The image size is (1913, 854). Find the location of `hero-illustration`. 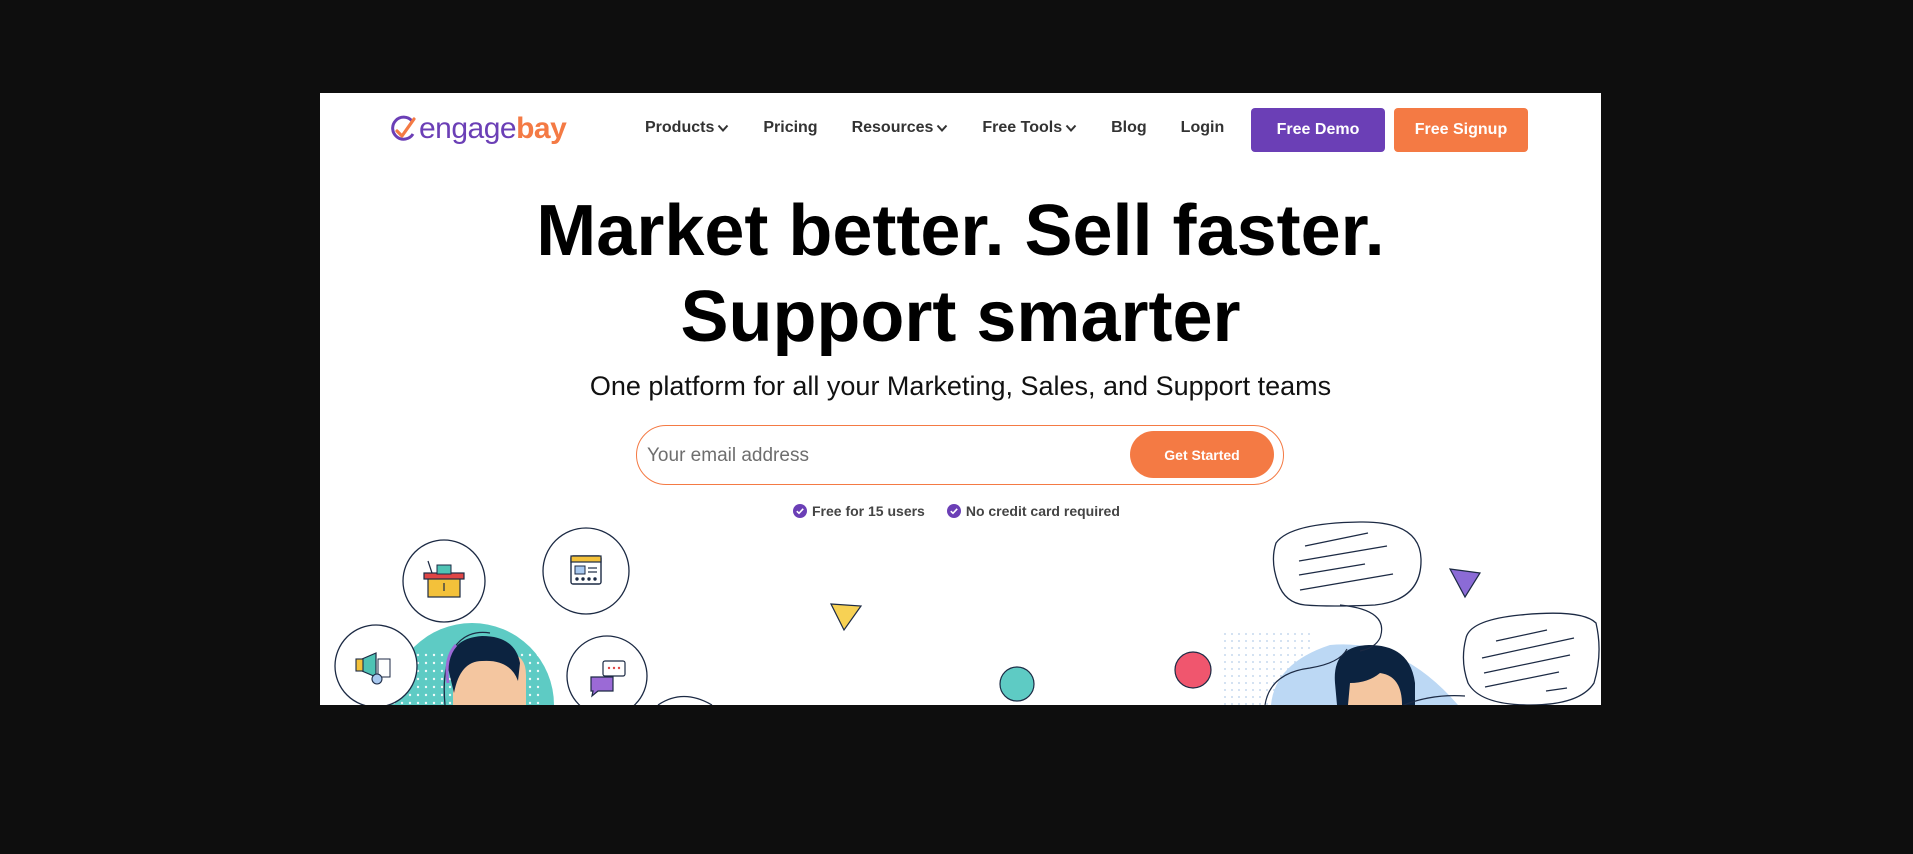

hero-illustration is located at coordinates (967, 613).